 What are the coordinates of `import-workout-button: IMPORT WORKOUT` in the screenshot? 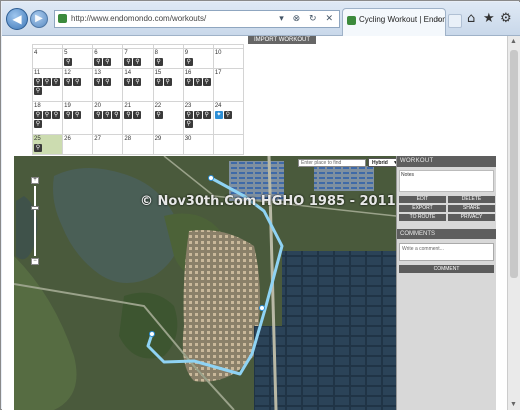 It's located at (282, 40).